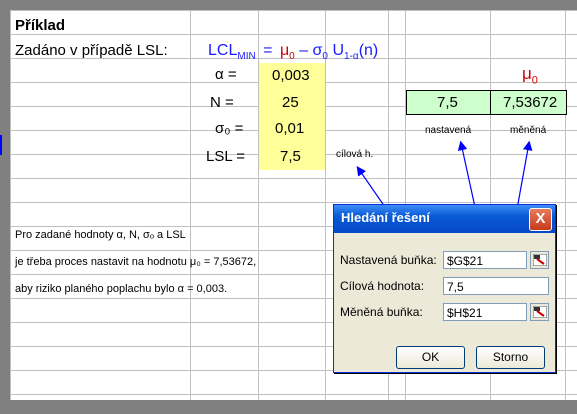 The image size is (577, 414). I want to click on ok-button: OK, so click(430, 357).